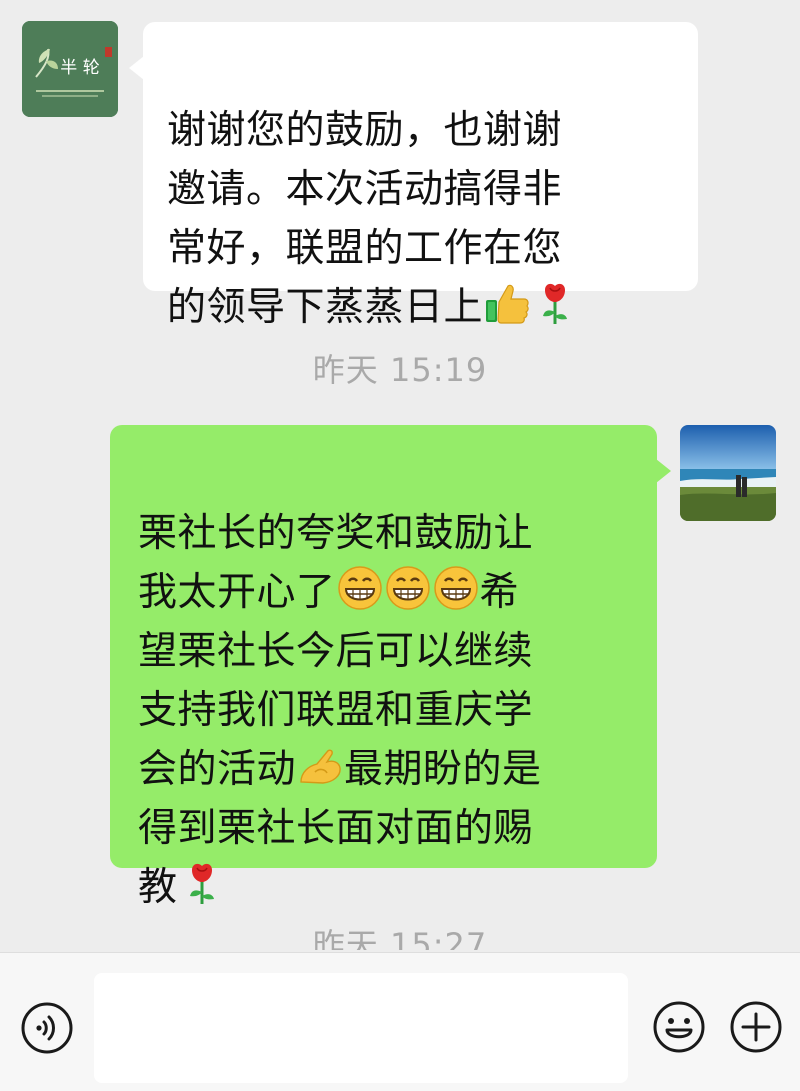 The height and width of the screenshot is (1091, 800). I want to click on voice-button, so click(47, 1028).